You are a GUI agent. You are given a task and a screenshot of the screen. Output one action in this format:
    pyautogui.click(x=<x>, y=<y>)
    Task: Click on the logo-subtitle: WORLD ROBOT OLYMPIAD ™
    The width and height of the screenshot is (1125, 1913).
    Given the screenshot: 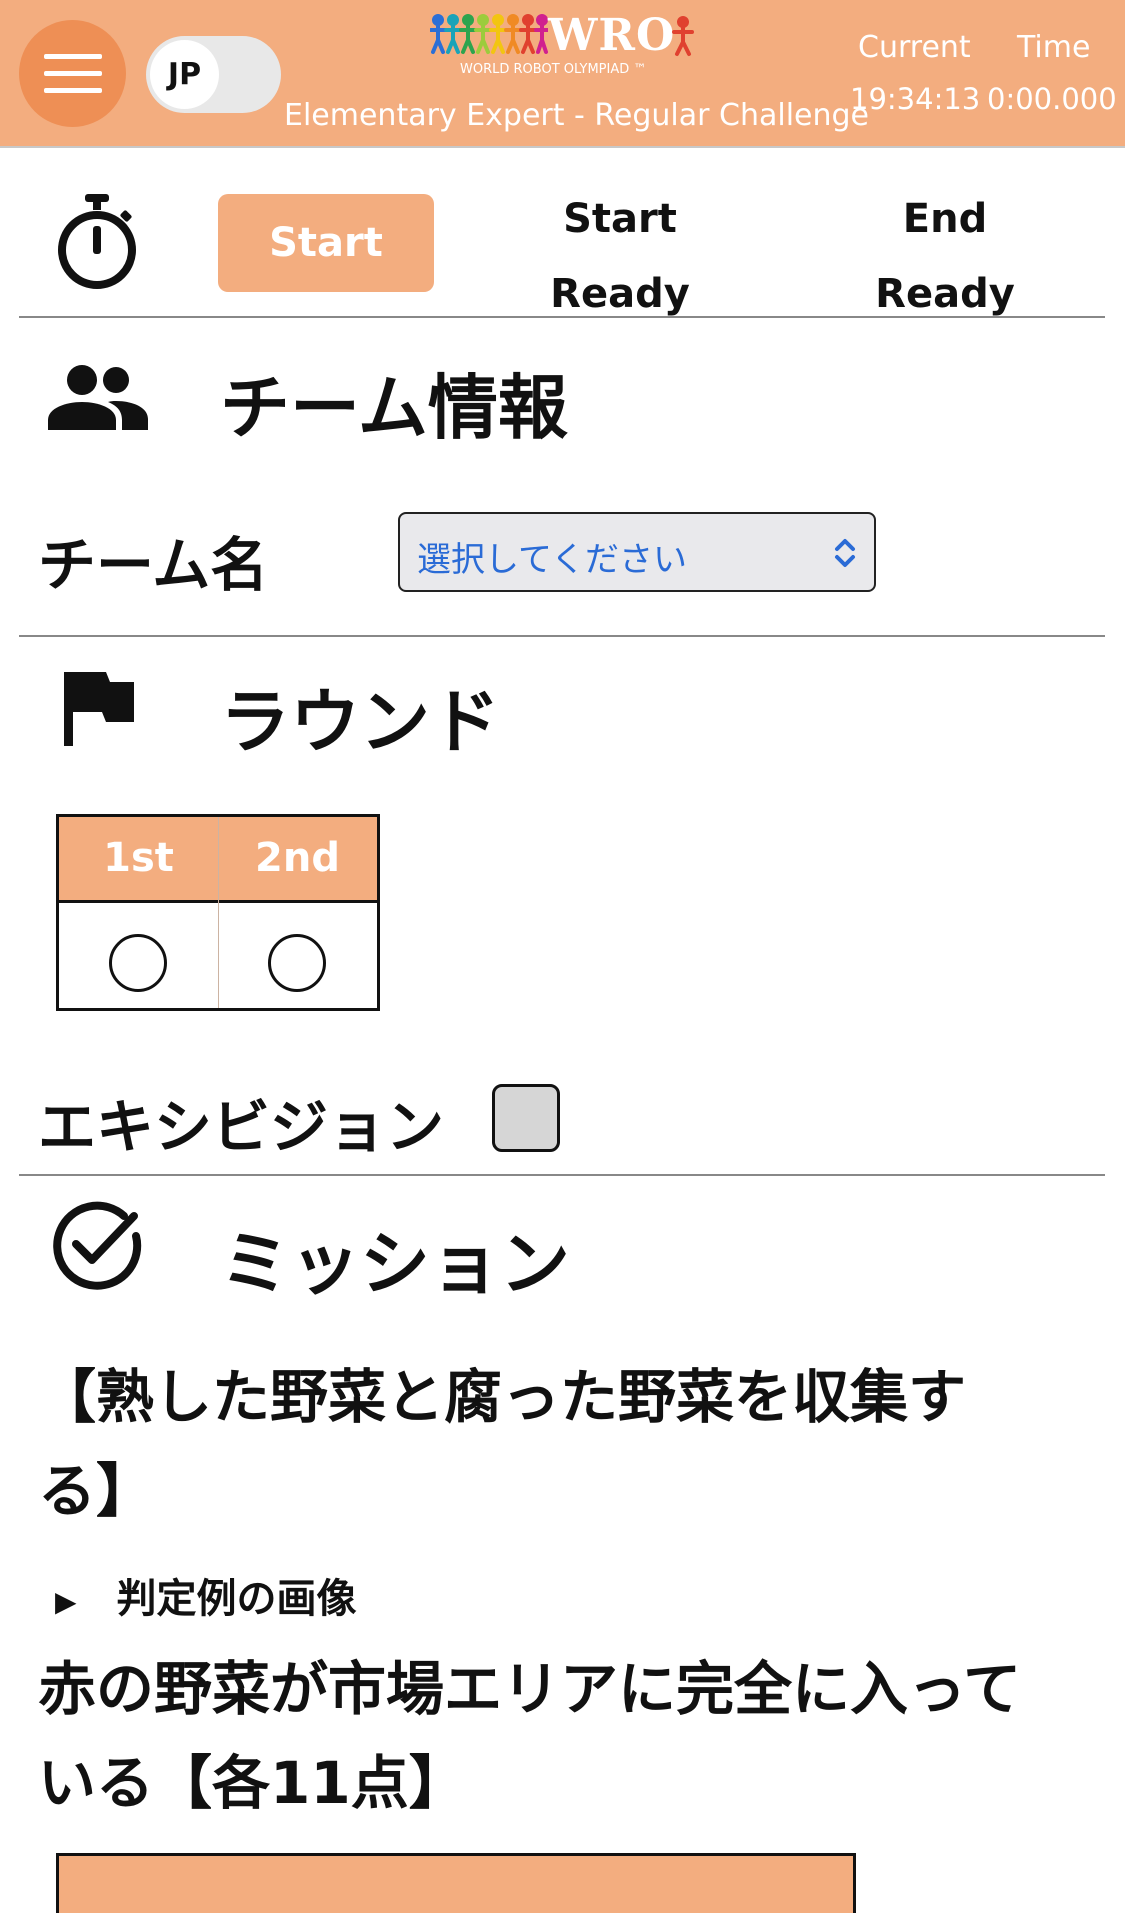 What is the action you would take?
    pyautogui.click(x=553, y=69)
    